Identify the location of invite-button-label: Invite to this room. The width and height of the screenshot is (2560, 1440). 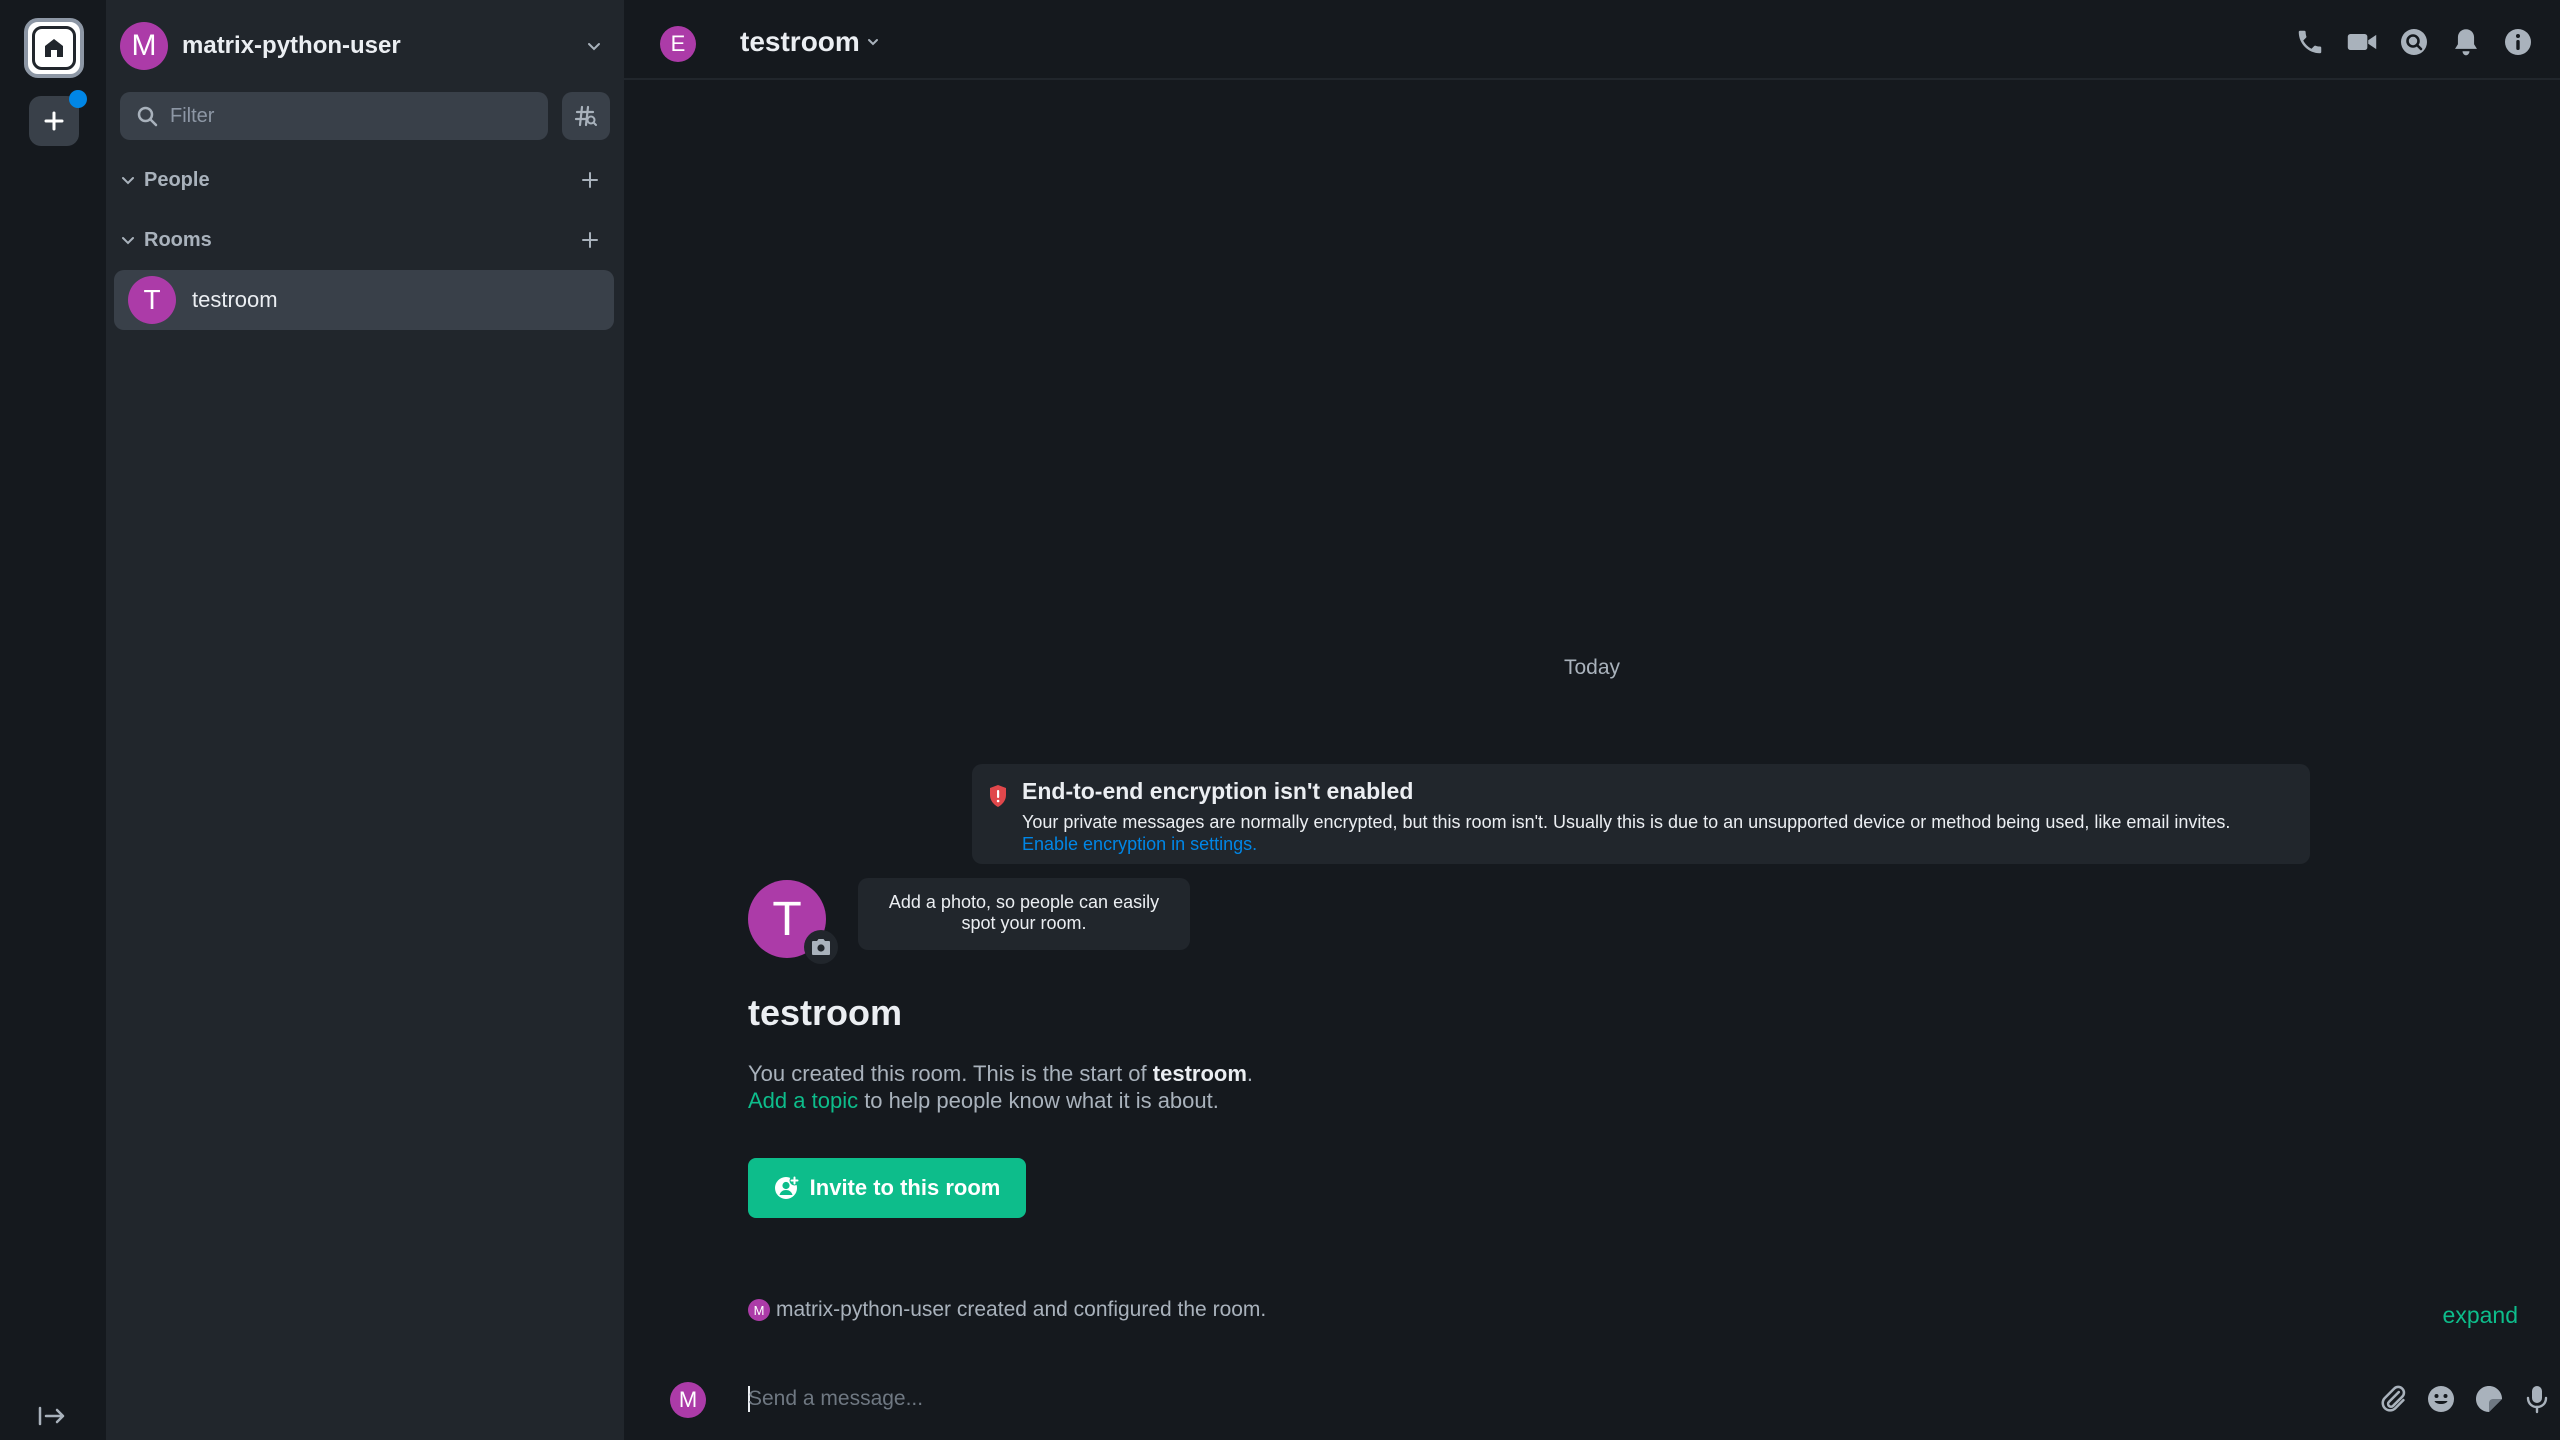
(905, 1187).